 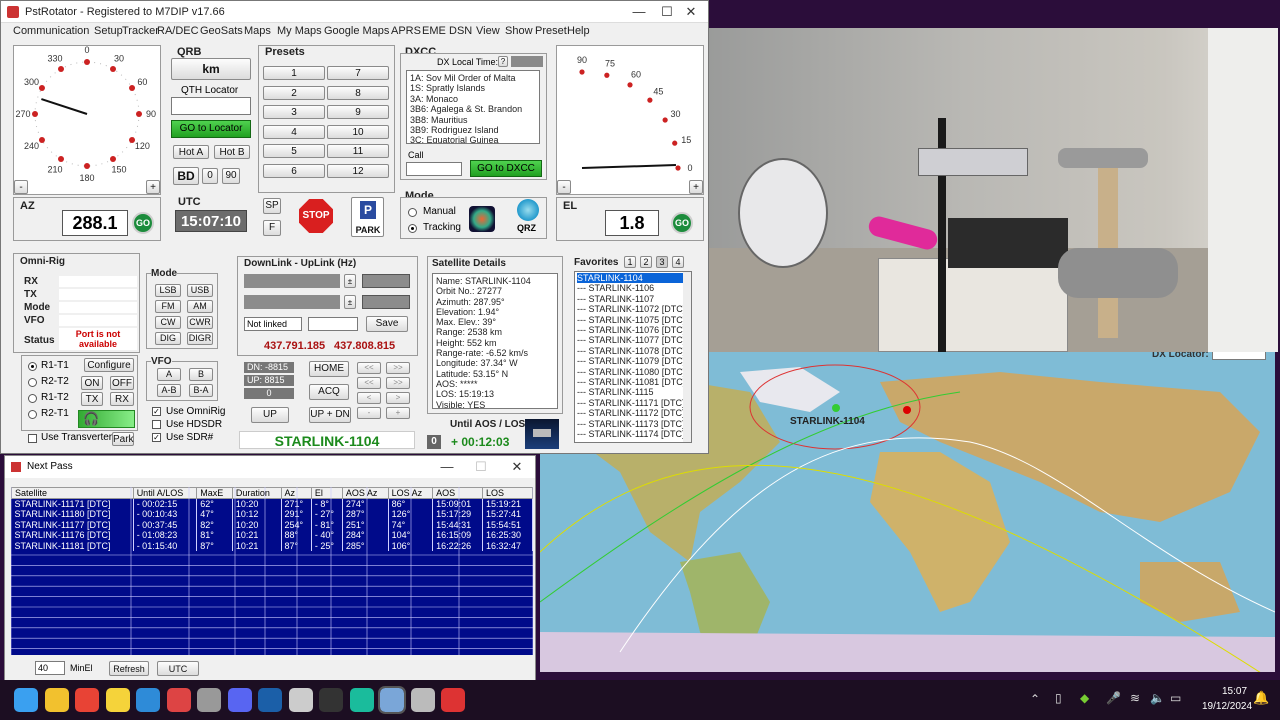 I want to click on vfo-b-a-button: B-A, so click(x=201, y=390).